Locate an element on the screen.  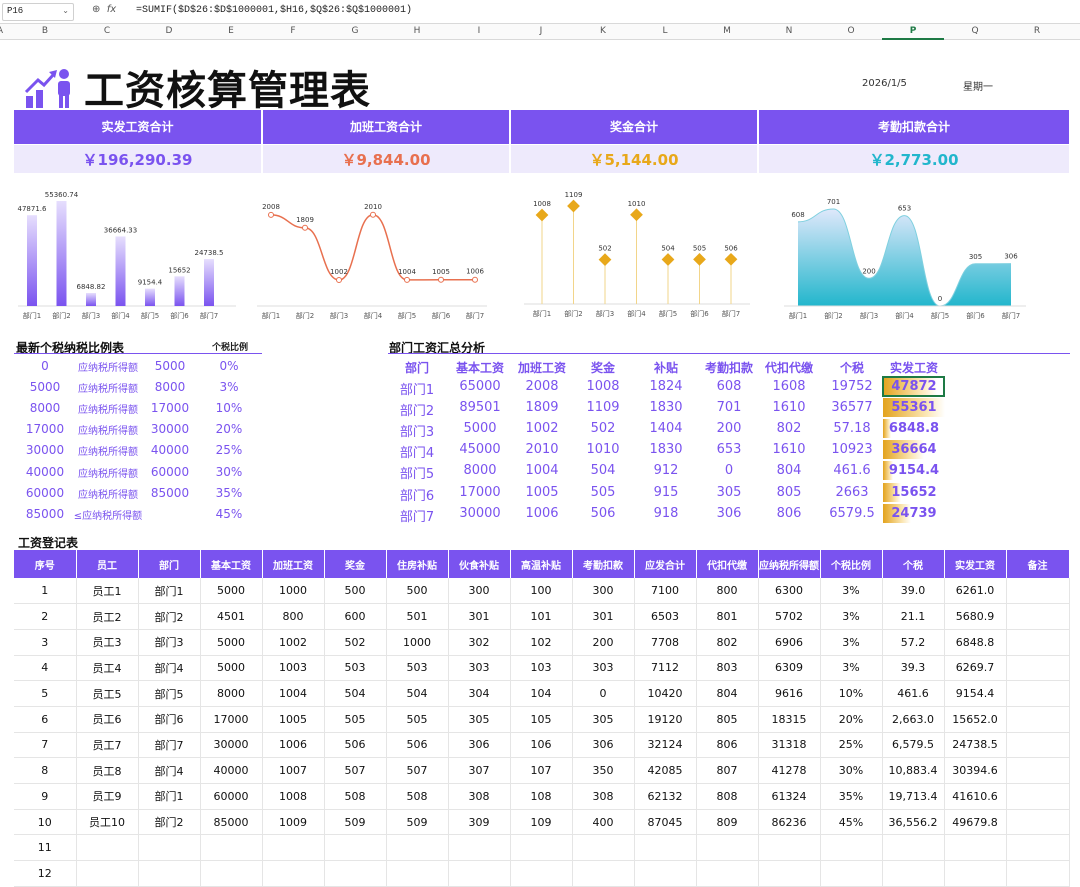
dept-cell: 55361 is located at coordinates (914, 407).